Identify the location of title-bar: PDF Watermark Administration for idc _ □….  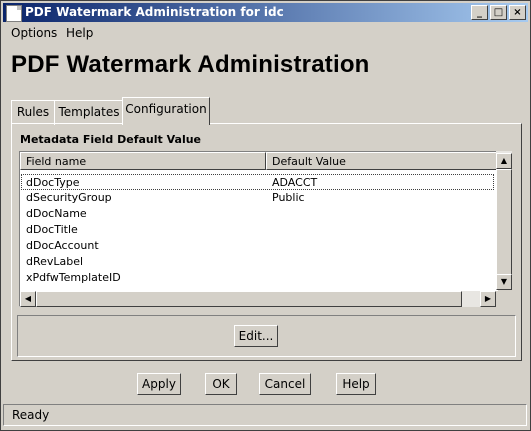
(265, 12).